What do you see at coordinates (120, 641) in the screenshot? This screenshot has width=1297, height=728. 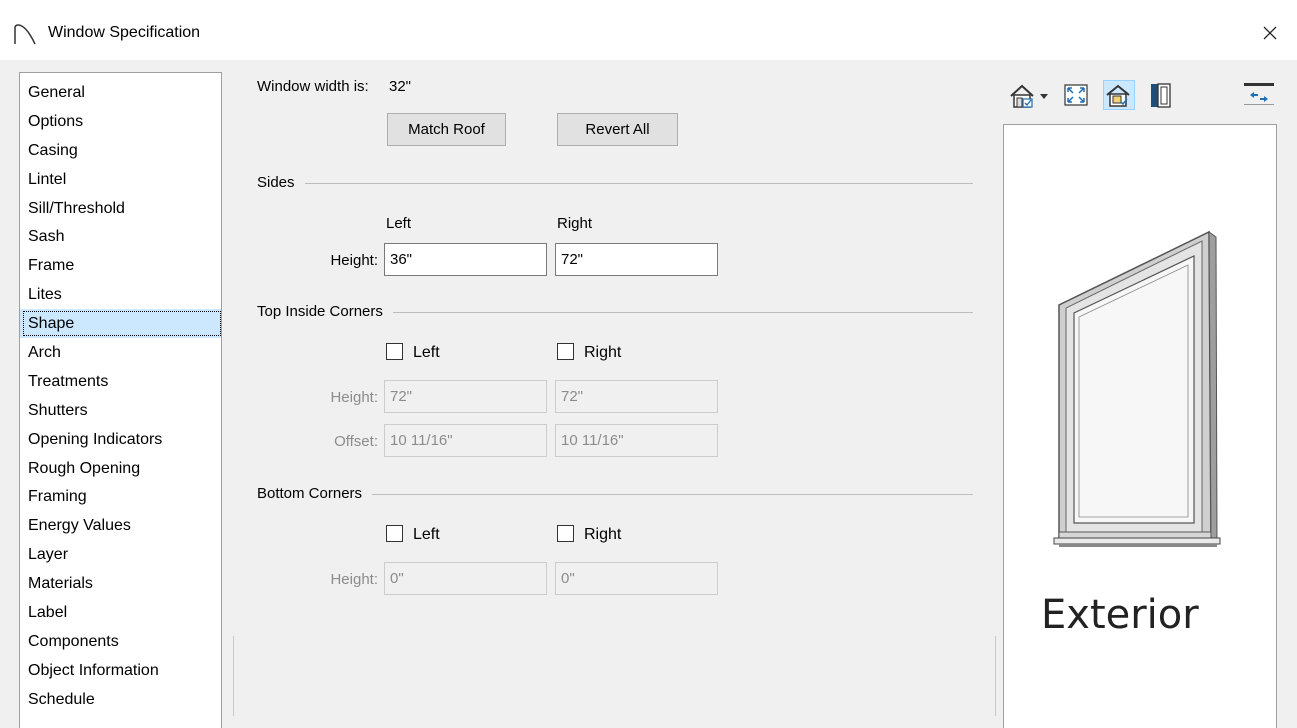 I see `sidebar-item-components: Components` at bounding box center [120, 641].